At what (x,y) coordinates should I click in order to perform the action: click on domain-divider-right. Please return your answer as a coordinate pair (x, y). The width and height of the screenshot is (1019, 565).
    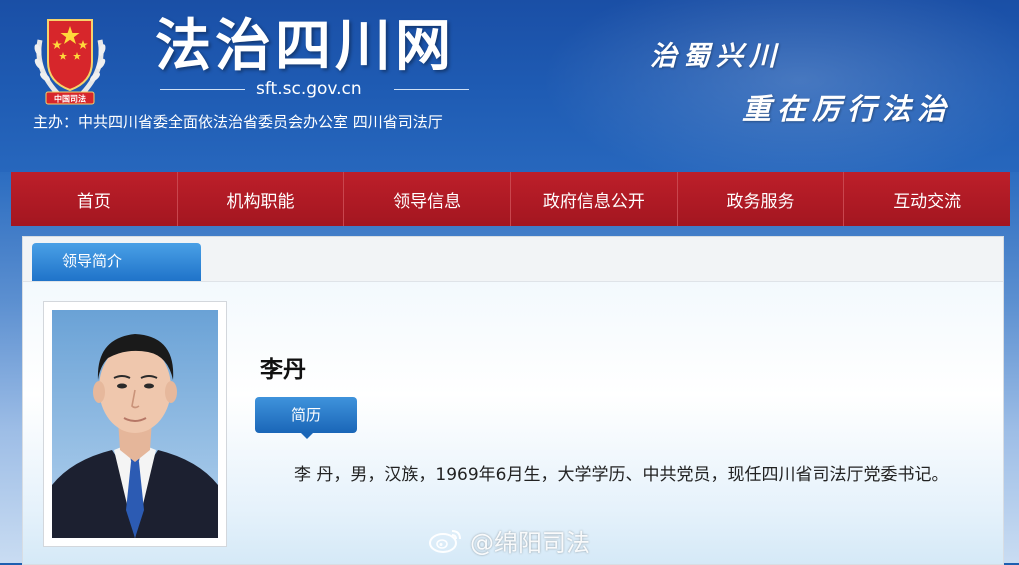
    Looking at the image, I should click on (431, 89).